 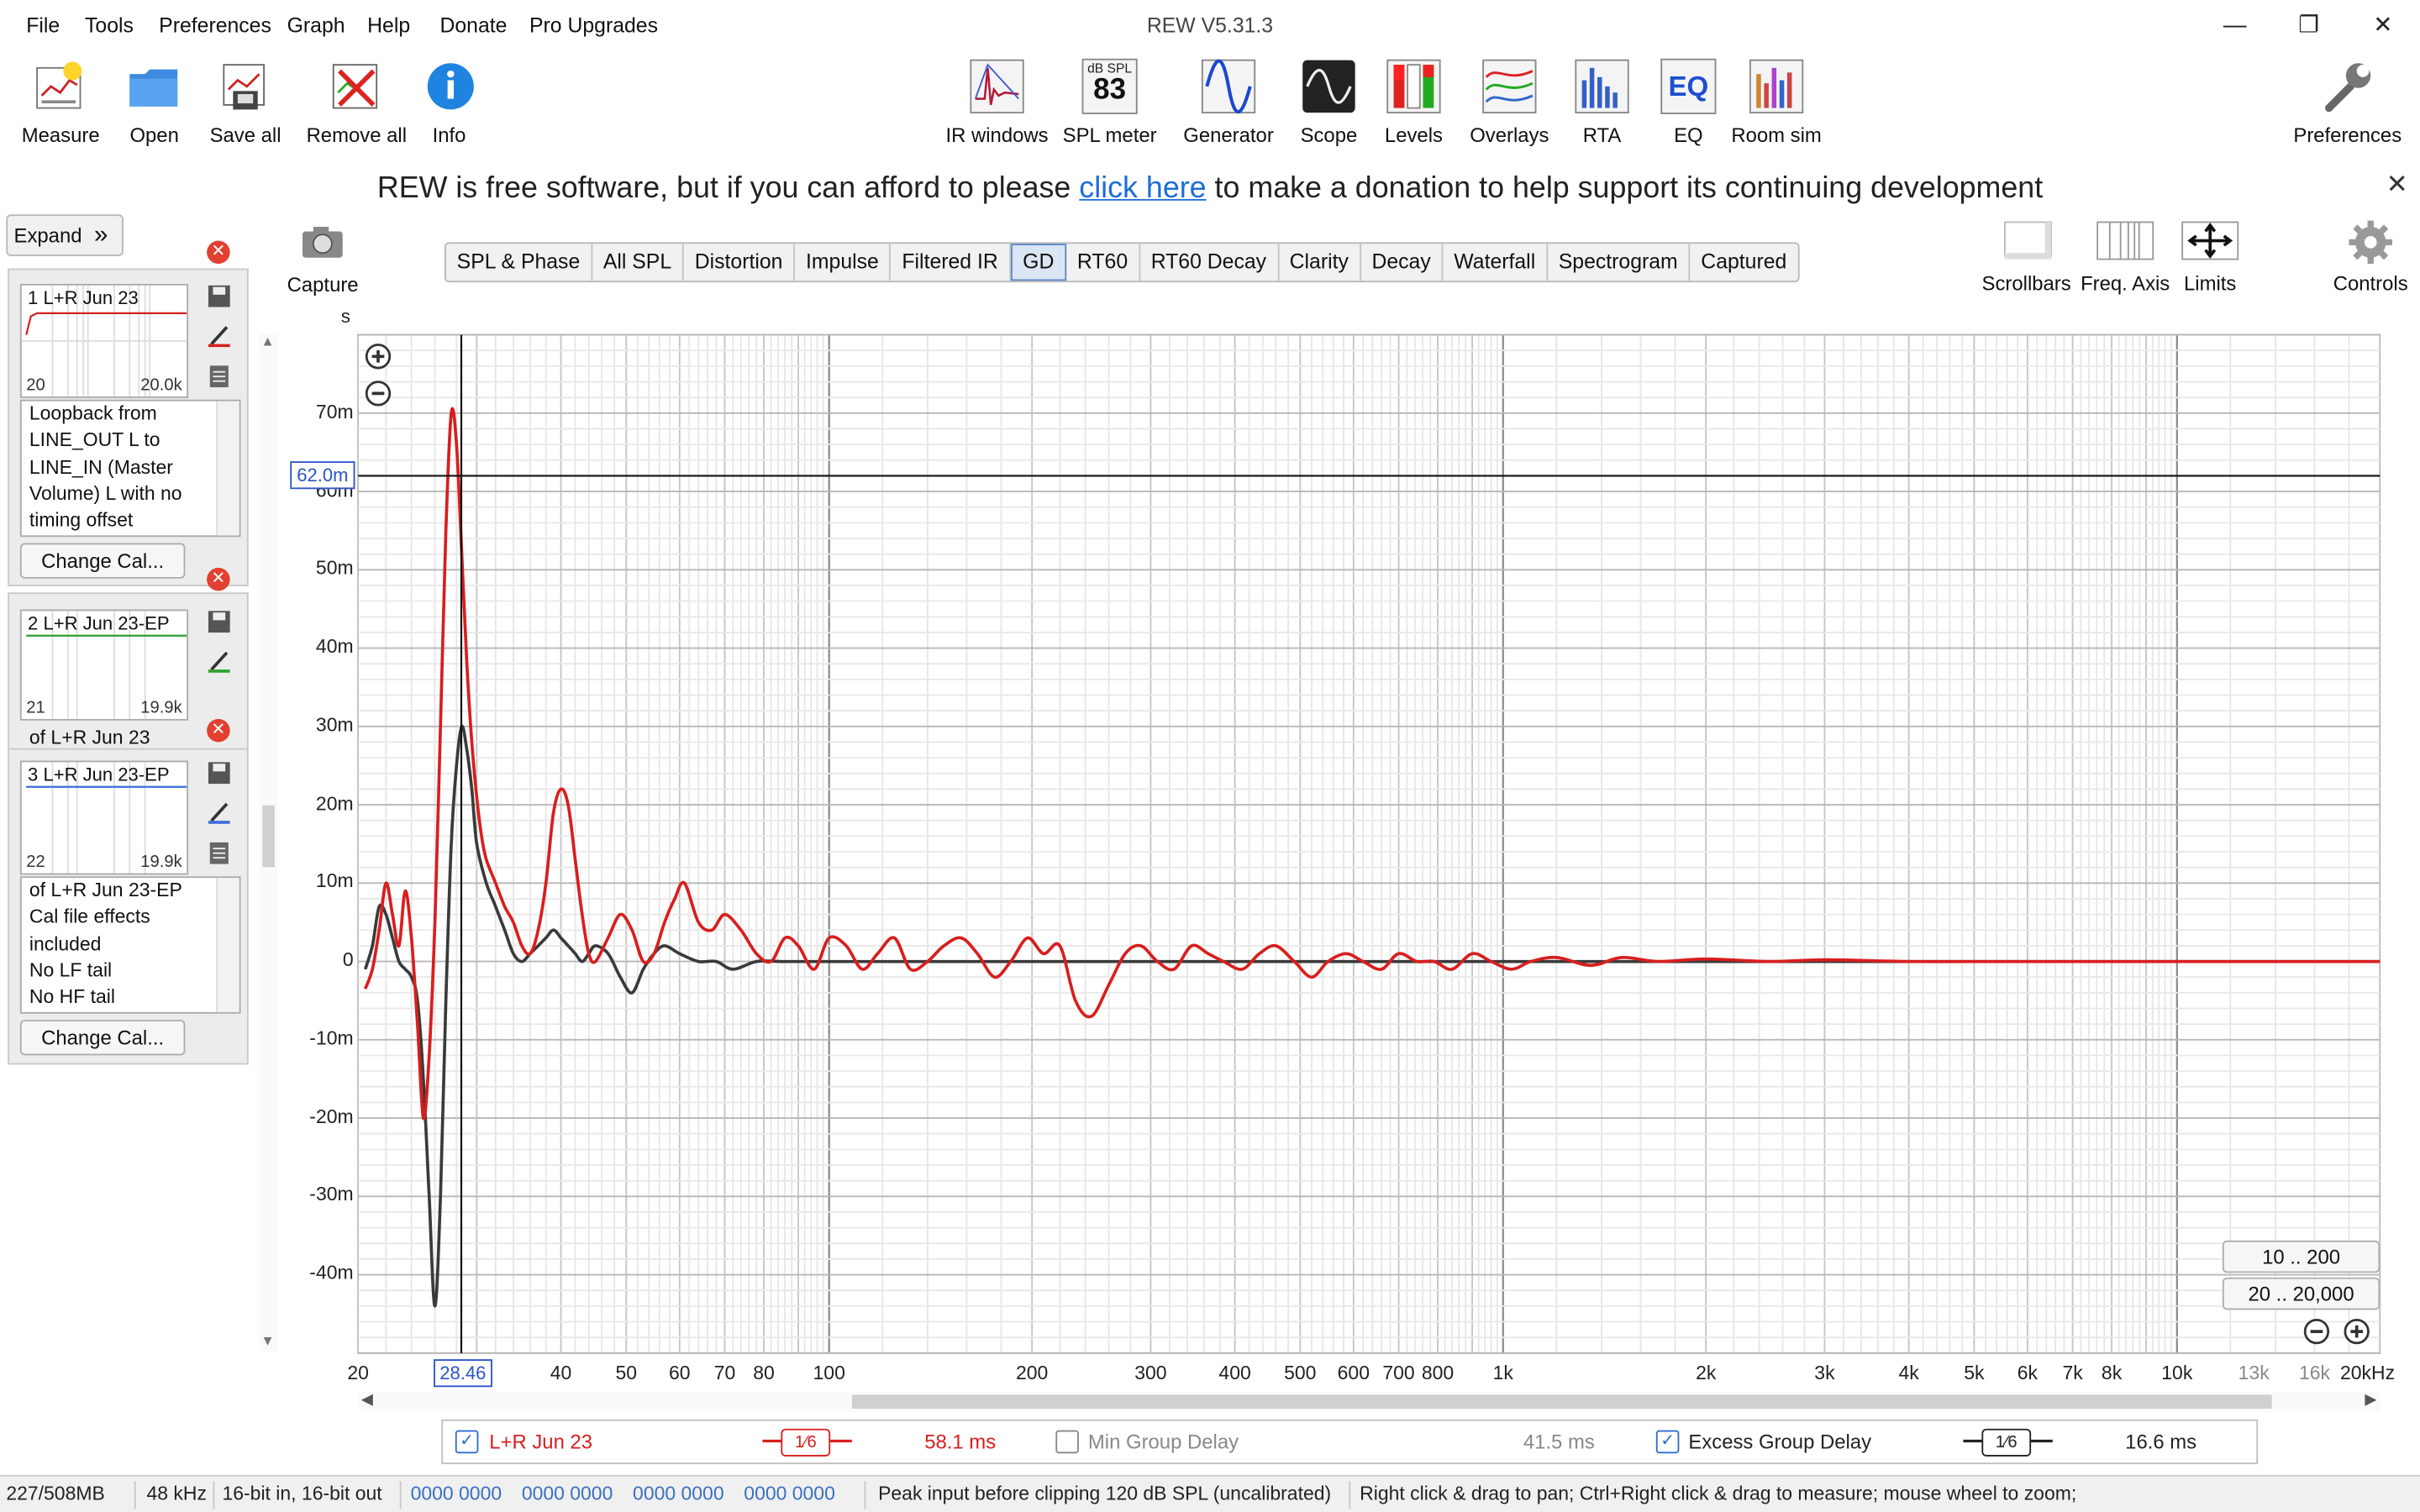 What do you see at coordinates (2301, 1256) in the screenshot?
I see `range-10-200-button: 10 .. 200` at bounding box center [2301, 1256].